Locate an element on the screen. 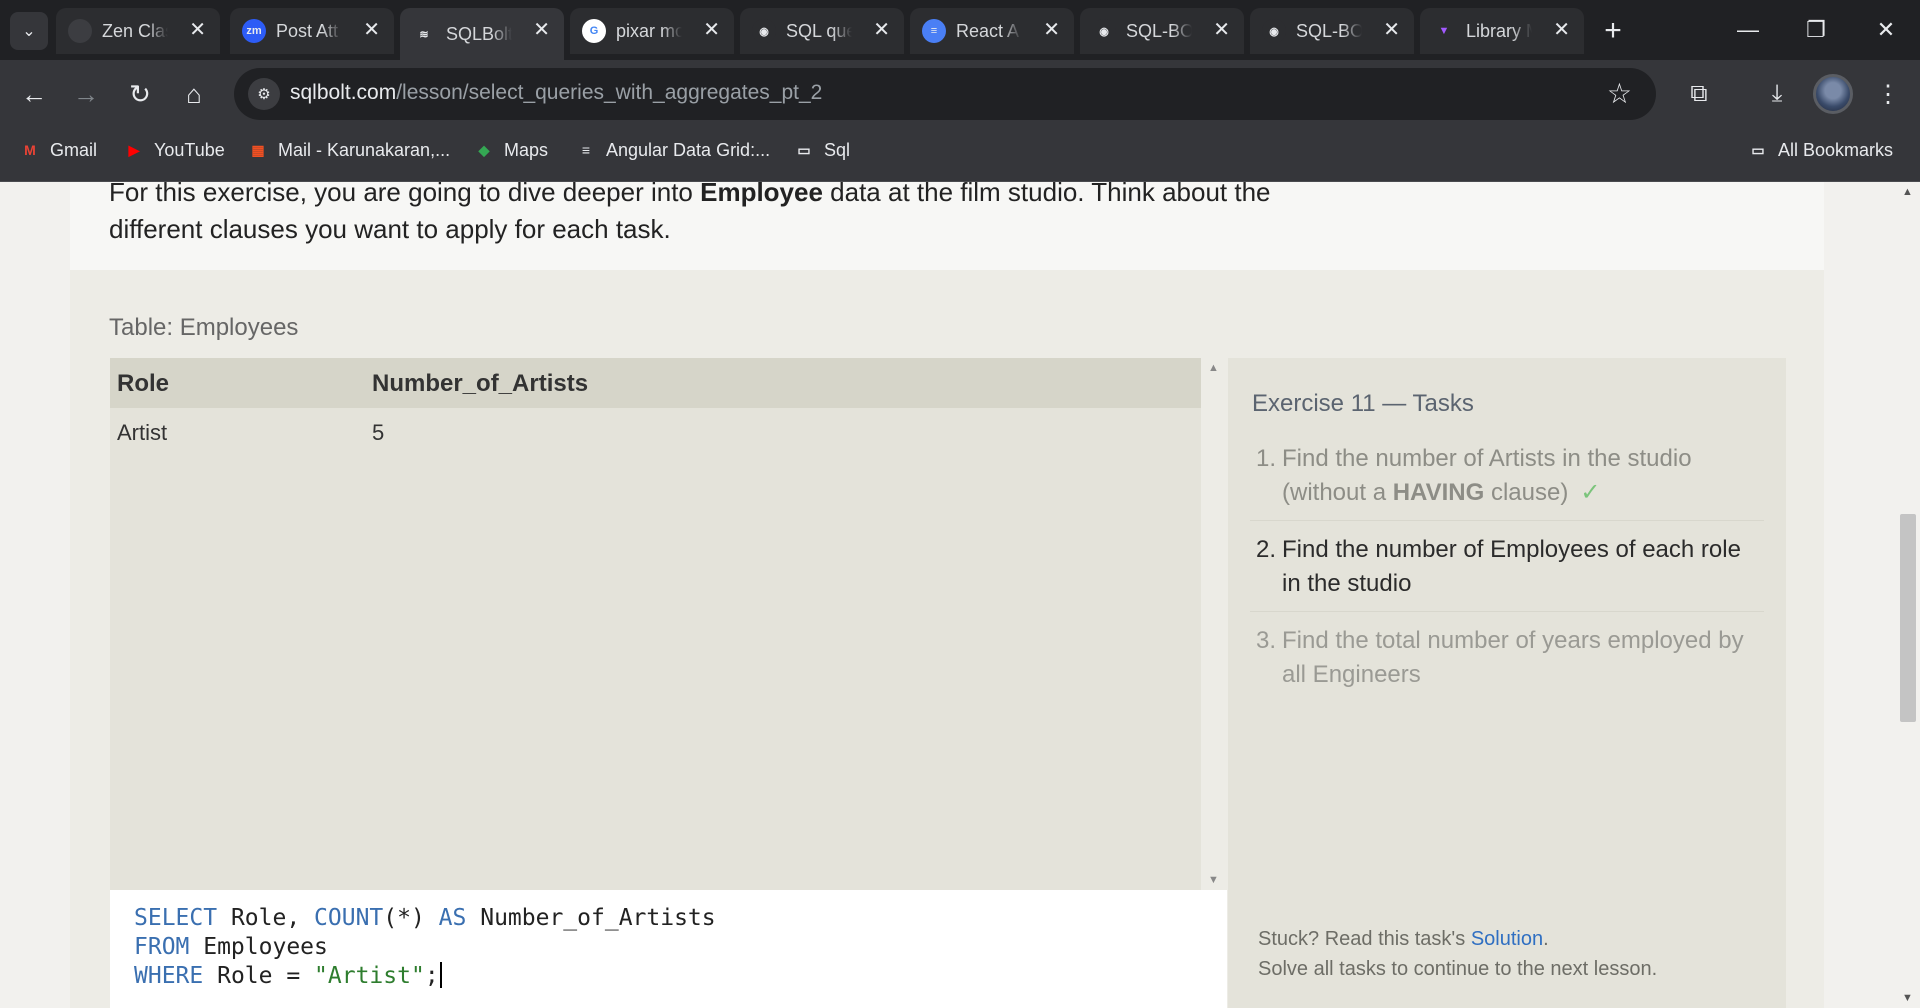 The width and height of the screenshot is (1920, 1008). sql-line: WHERE Role = "Artist"; is located at coordinates (425, 976).